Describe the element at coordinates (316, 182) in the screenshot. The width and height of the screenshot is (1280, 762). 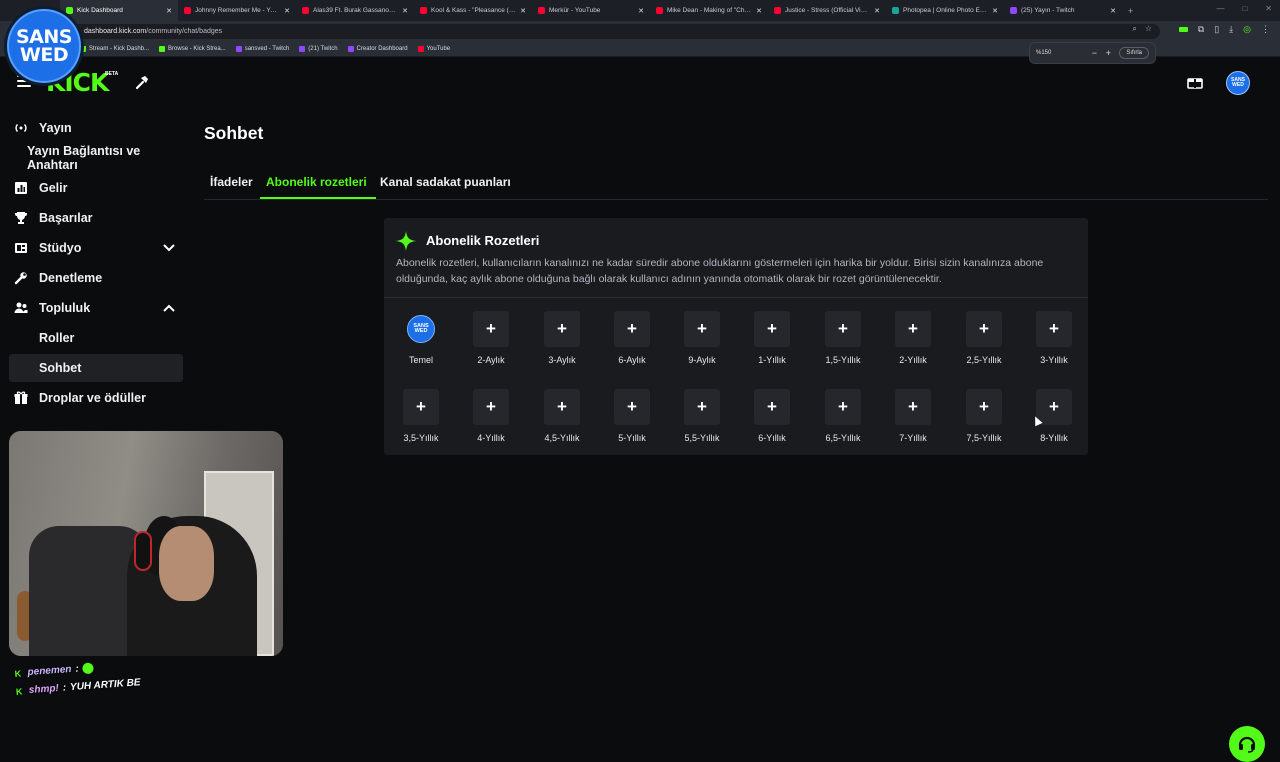
I see `tab-sub-badges: Abonelik rozetleri` at that location.